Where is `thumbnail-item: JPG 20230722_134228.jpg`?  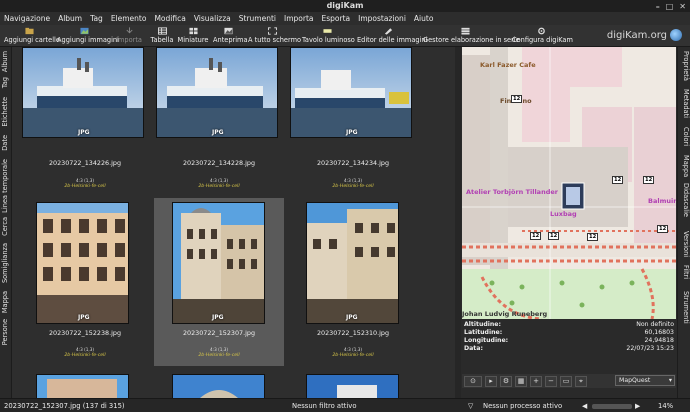 thumbnail-item: JPG 20230722_134228.jpg is located at coordinates (219, 108).